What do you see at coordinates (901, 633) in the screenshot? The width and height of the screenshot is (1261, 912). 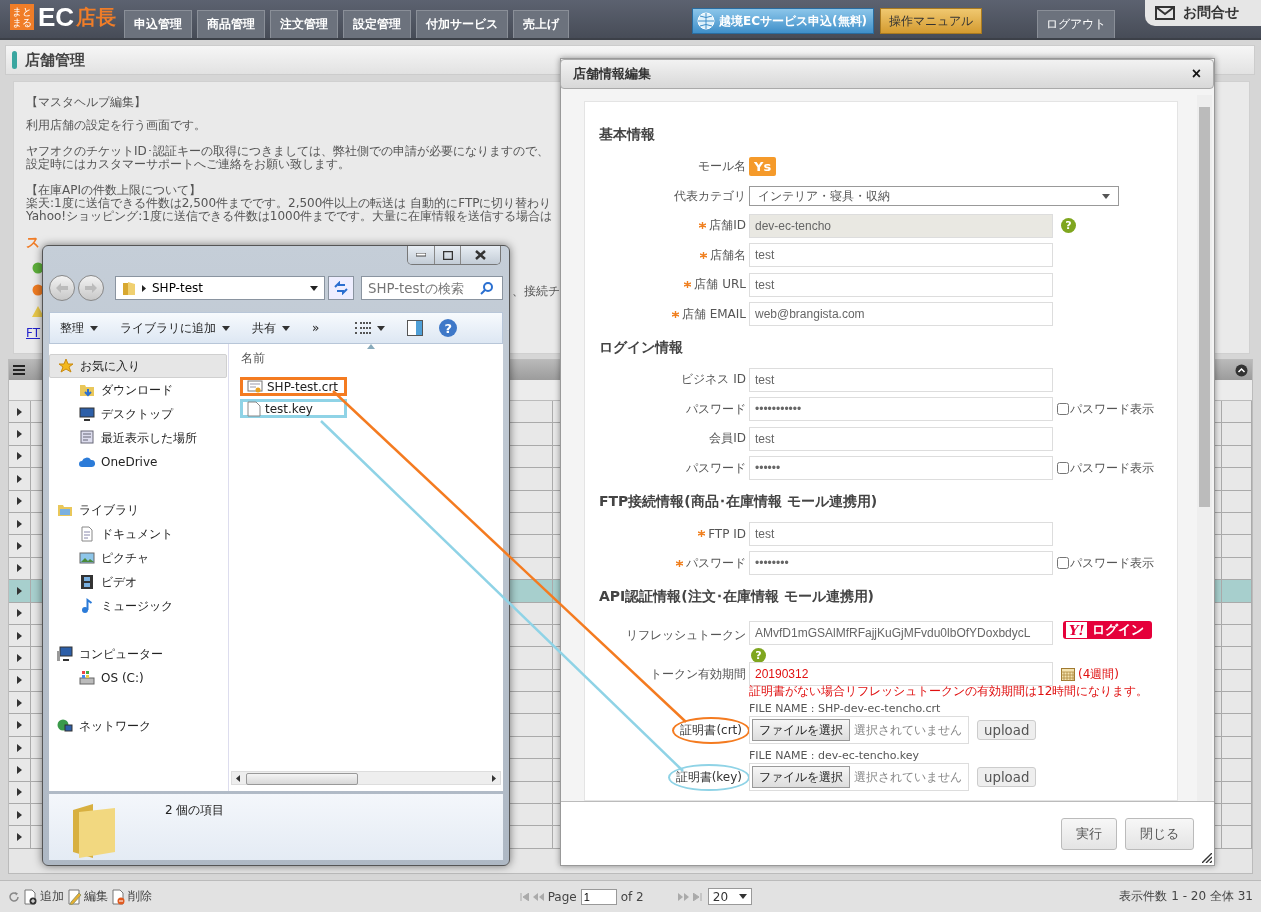 I see `token-field: AMvfD1mGSAlMfRFajjKuGjMFvdu0lbOfYDoxbdycL` at bounding box center [901, 633].